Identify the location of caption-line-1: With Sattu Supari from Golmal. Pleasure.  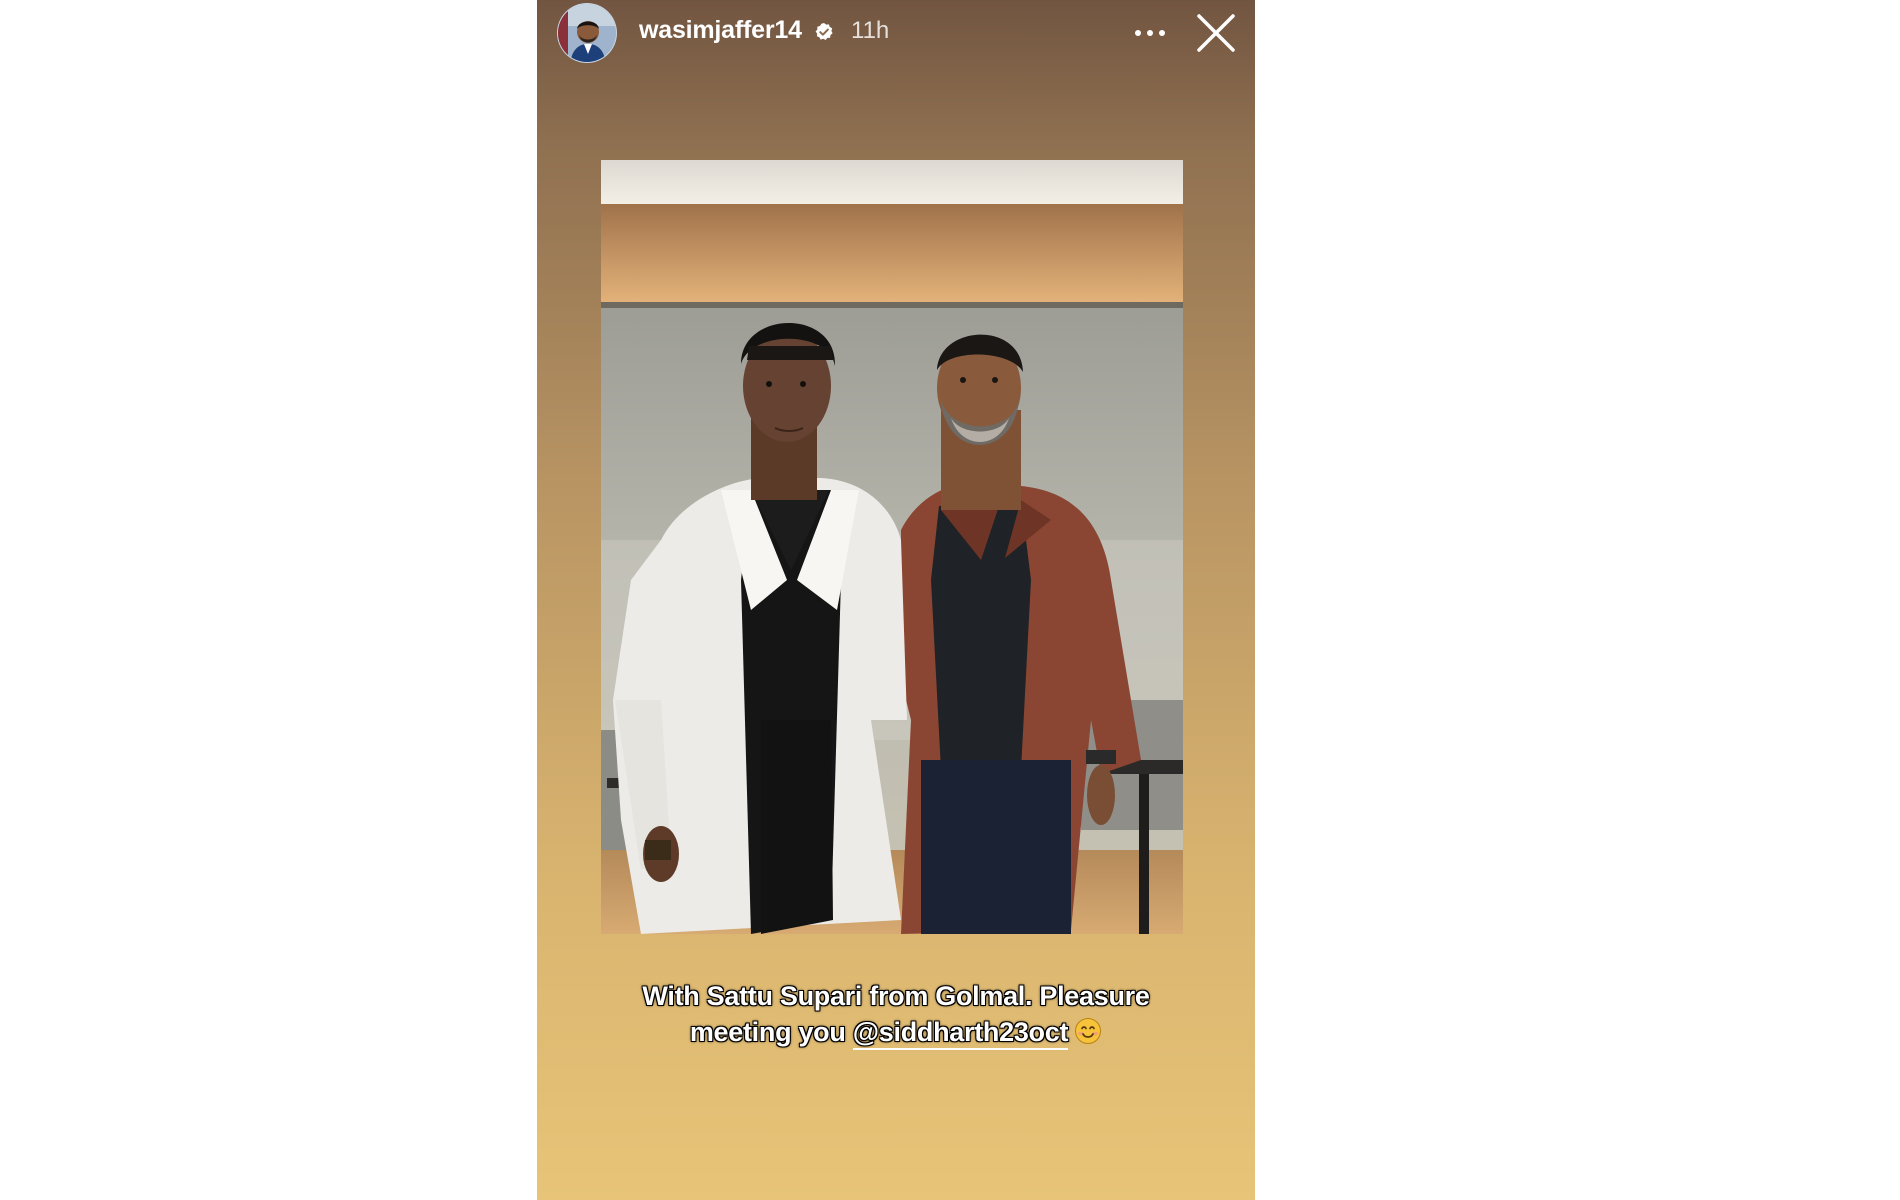
(896, 996).